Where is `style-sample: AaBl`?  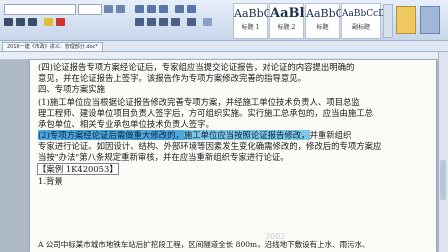 style-sample: AaBl is located at coordinates (287, 13).